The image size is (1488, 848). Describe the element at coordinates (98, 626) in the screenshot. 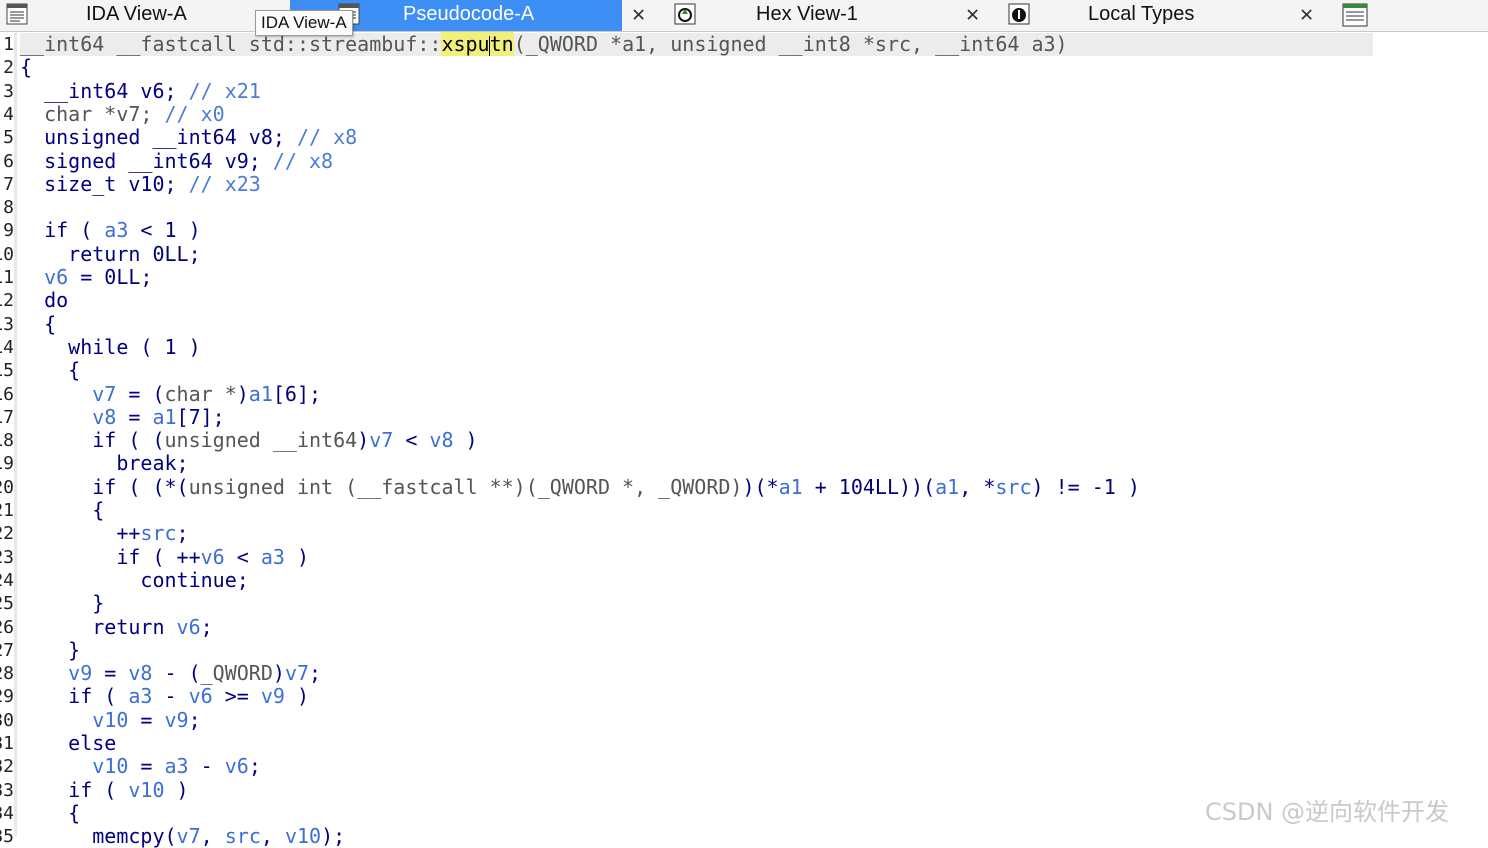

I see `code-token: return` at that location.